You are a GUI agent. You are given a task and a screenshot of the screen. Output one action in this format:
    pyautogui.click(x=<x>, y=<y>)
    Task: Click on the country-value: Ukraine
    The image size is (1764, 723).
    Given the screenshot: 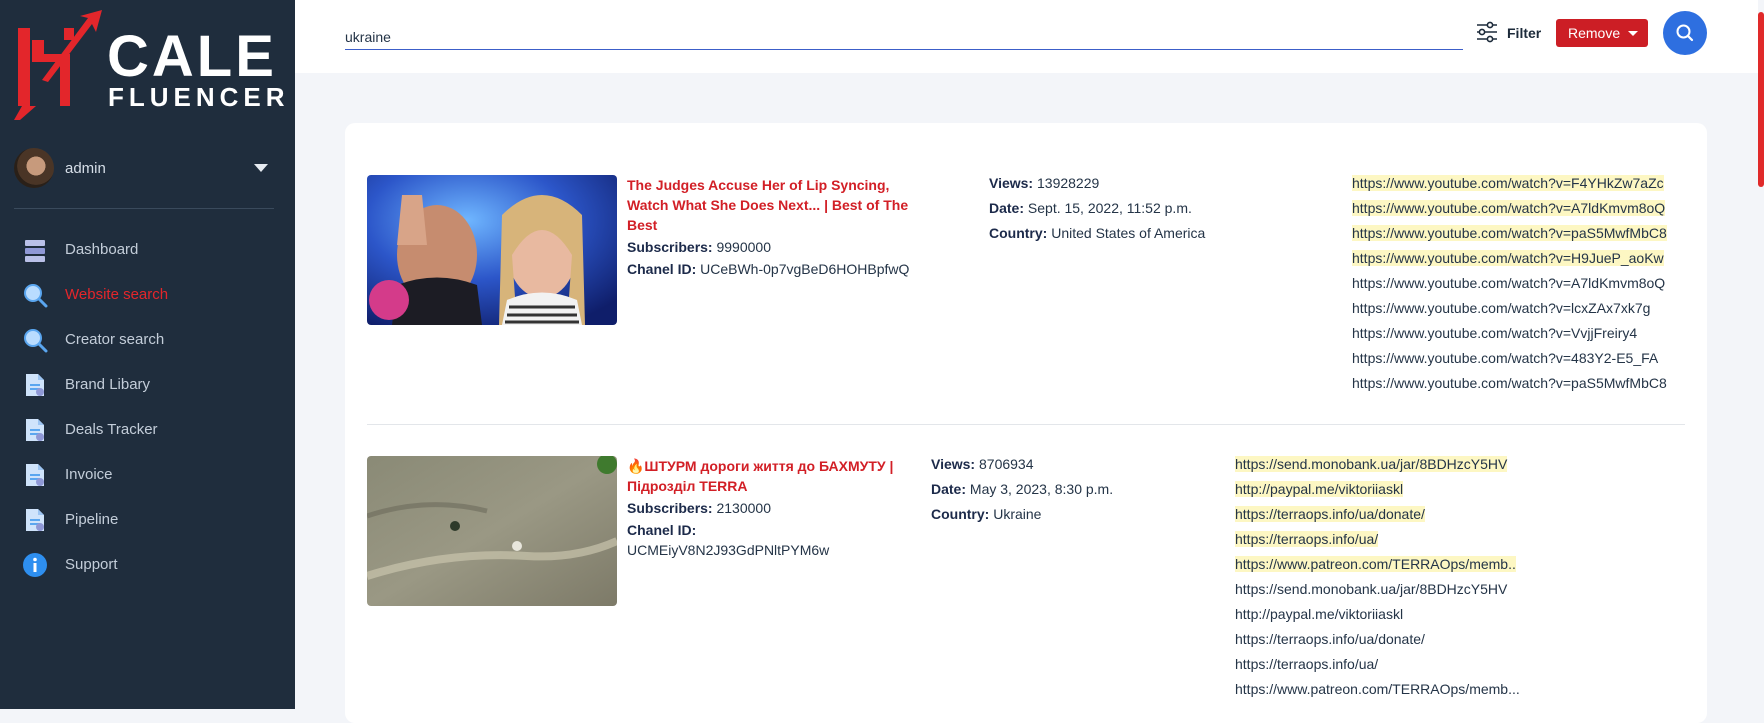 What is the action you would take?
    pyautogui.click(x=1017, y=514)
    